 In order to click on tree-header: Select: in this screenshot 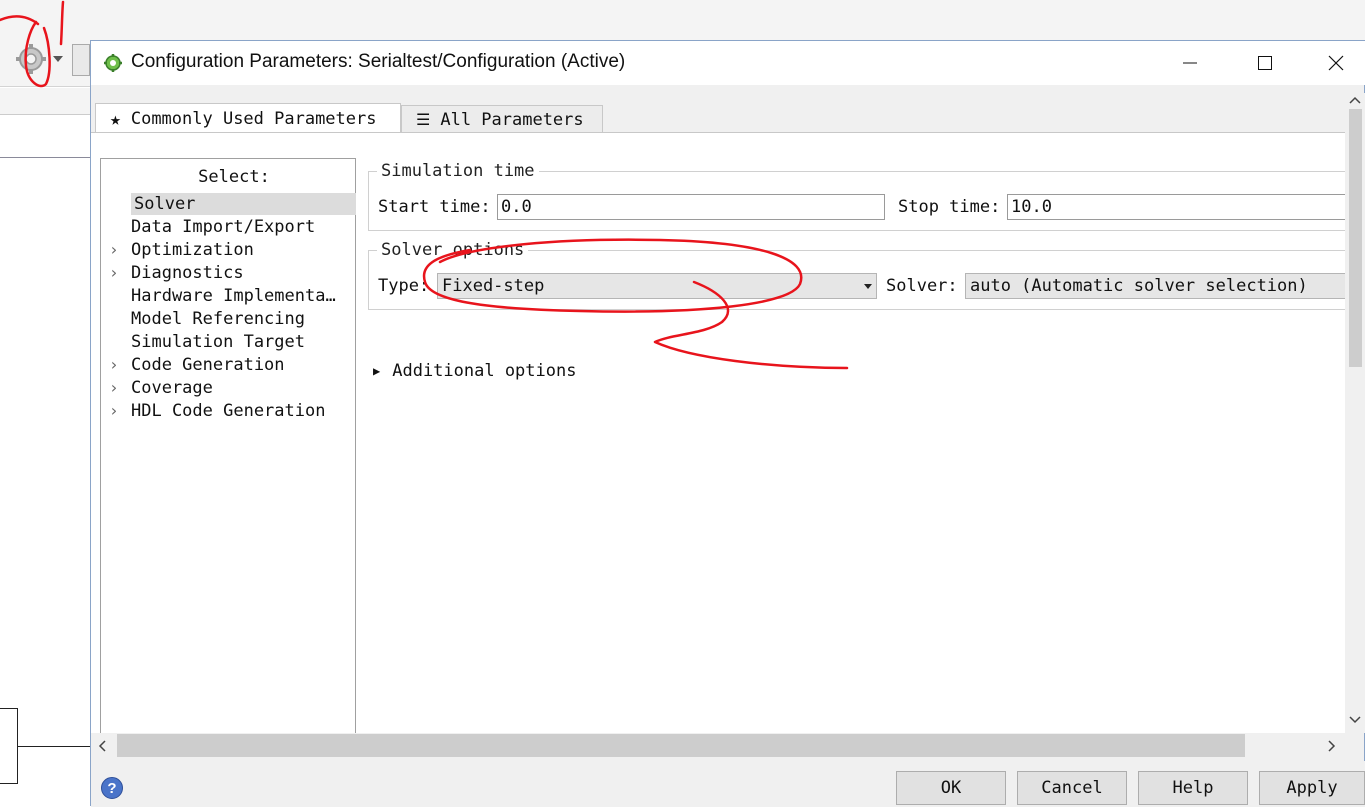, I will do `click(234, 177)`.